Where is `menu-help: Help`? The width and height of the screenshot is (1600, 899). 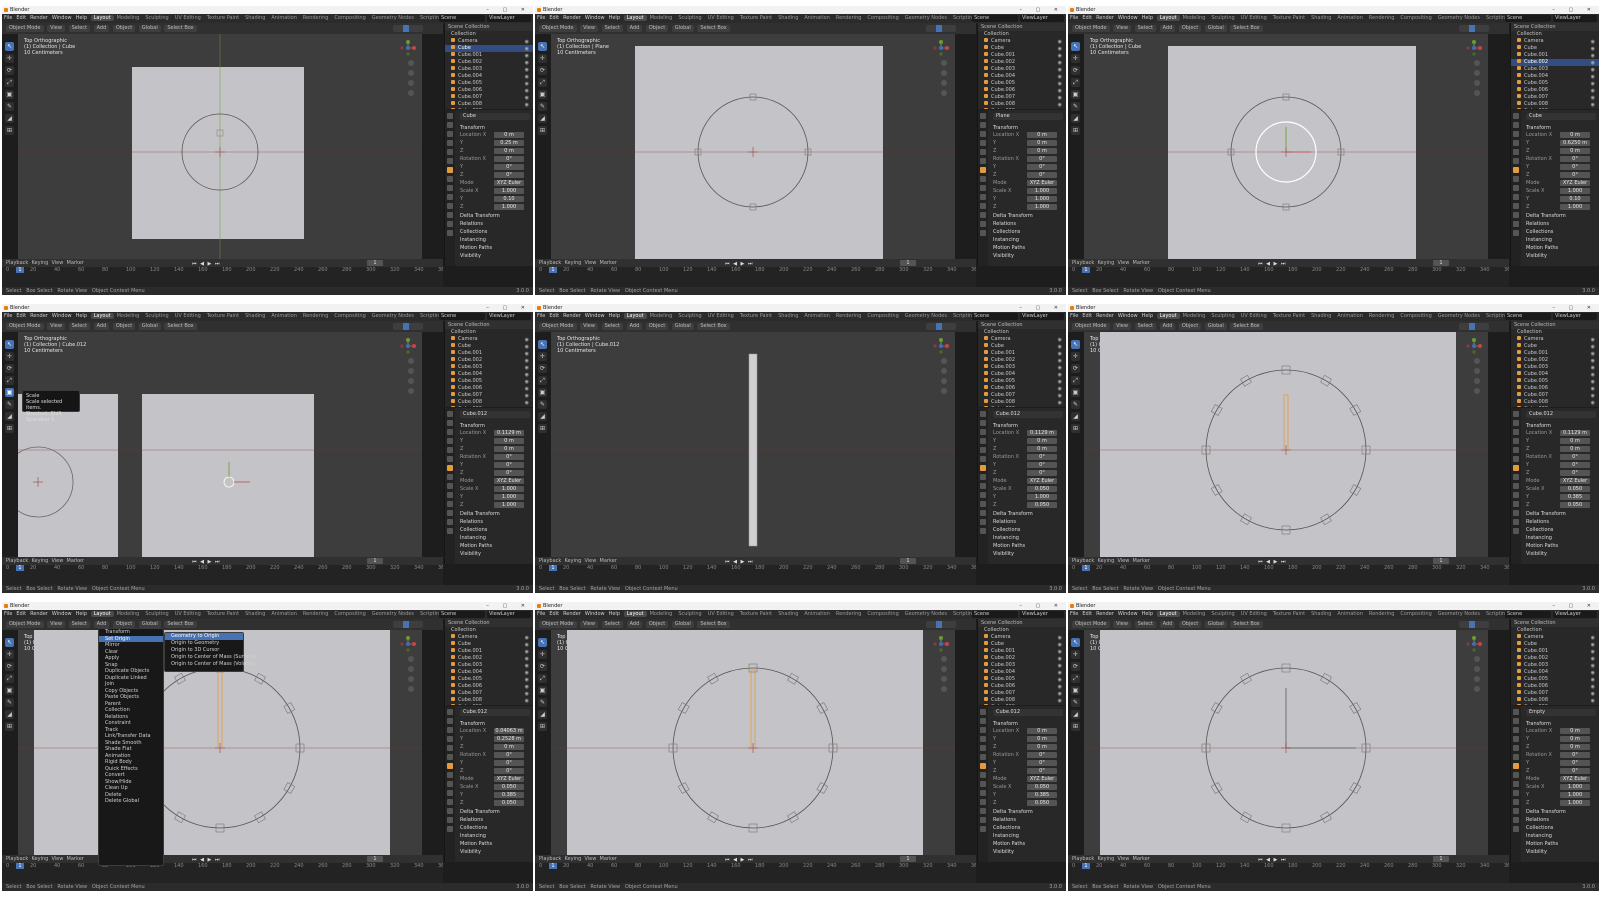
menu-help: Help is located at coordinates (614, 18).